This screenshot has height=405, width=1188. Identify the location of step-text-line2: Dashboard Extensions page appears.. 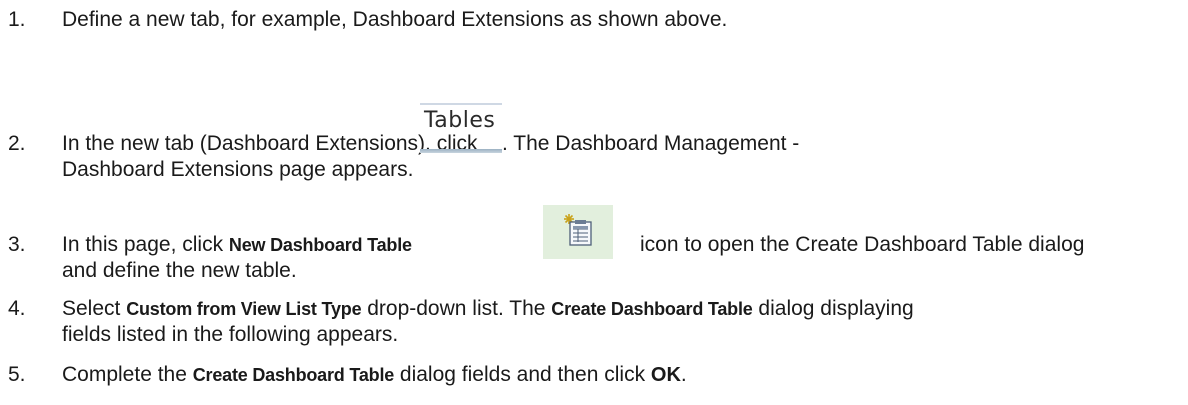
(238, 169).